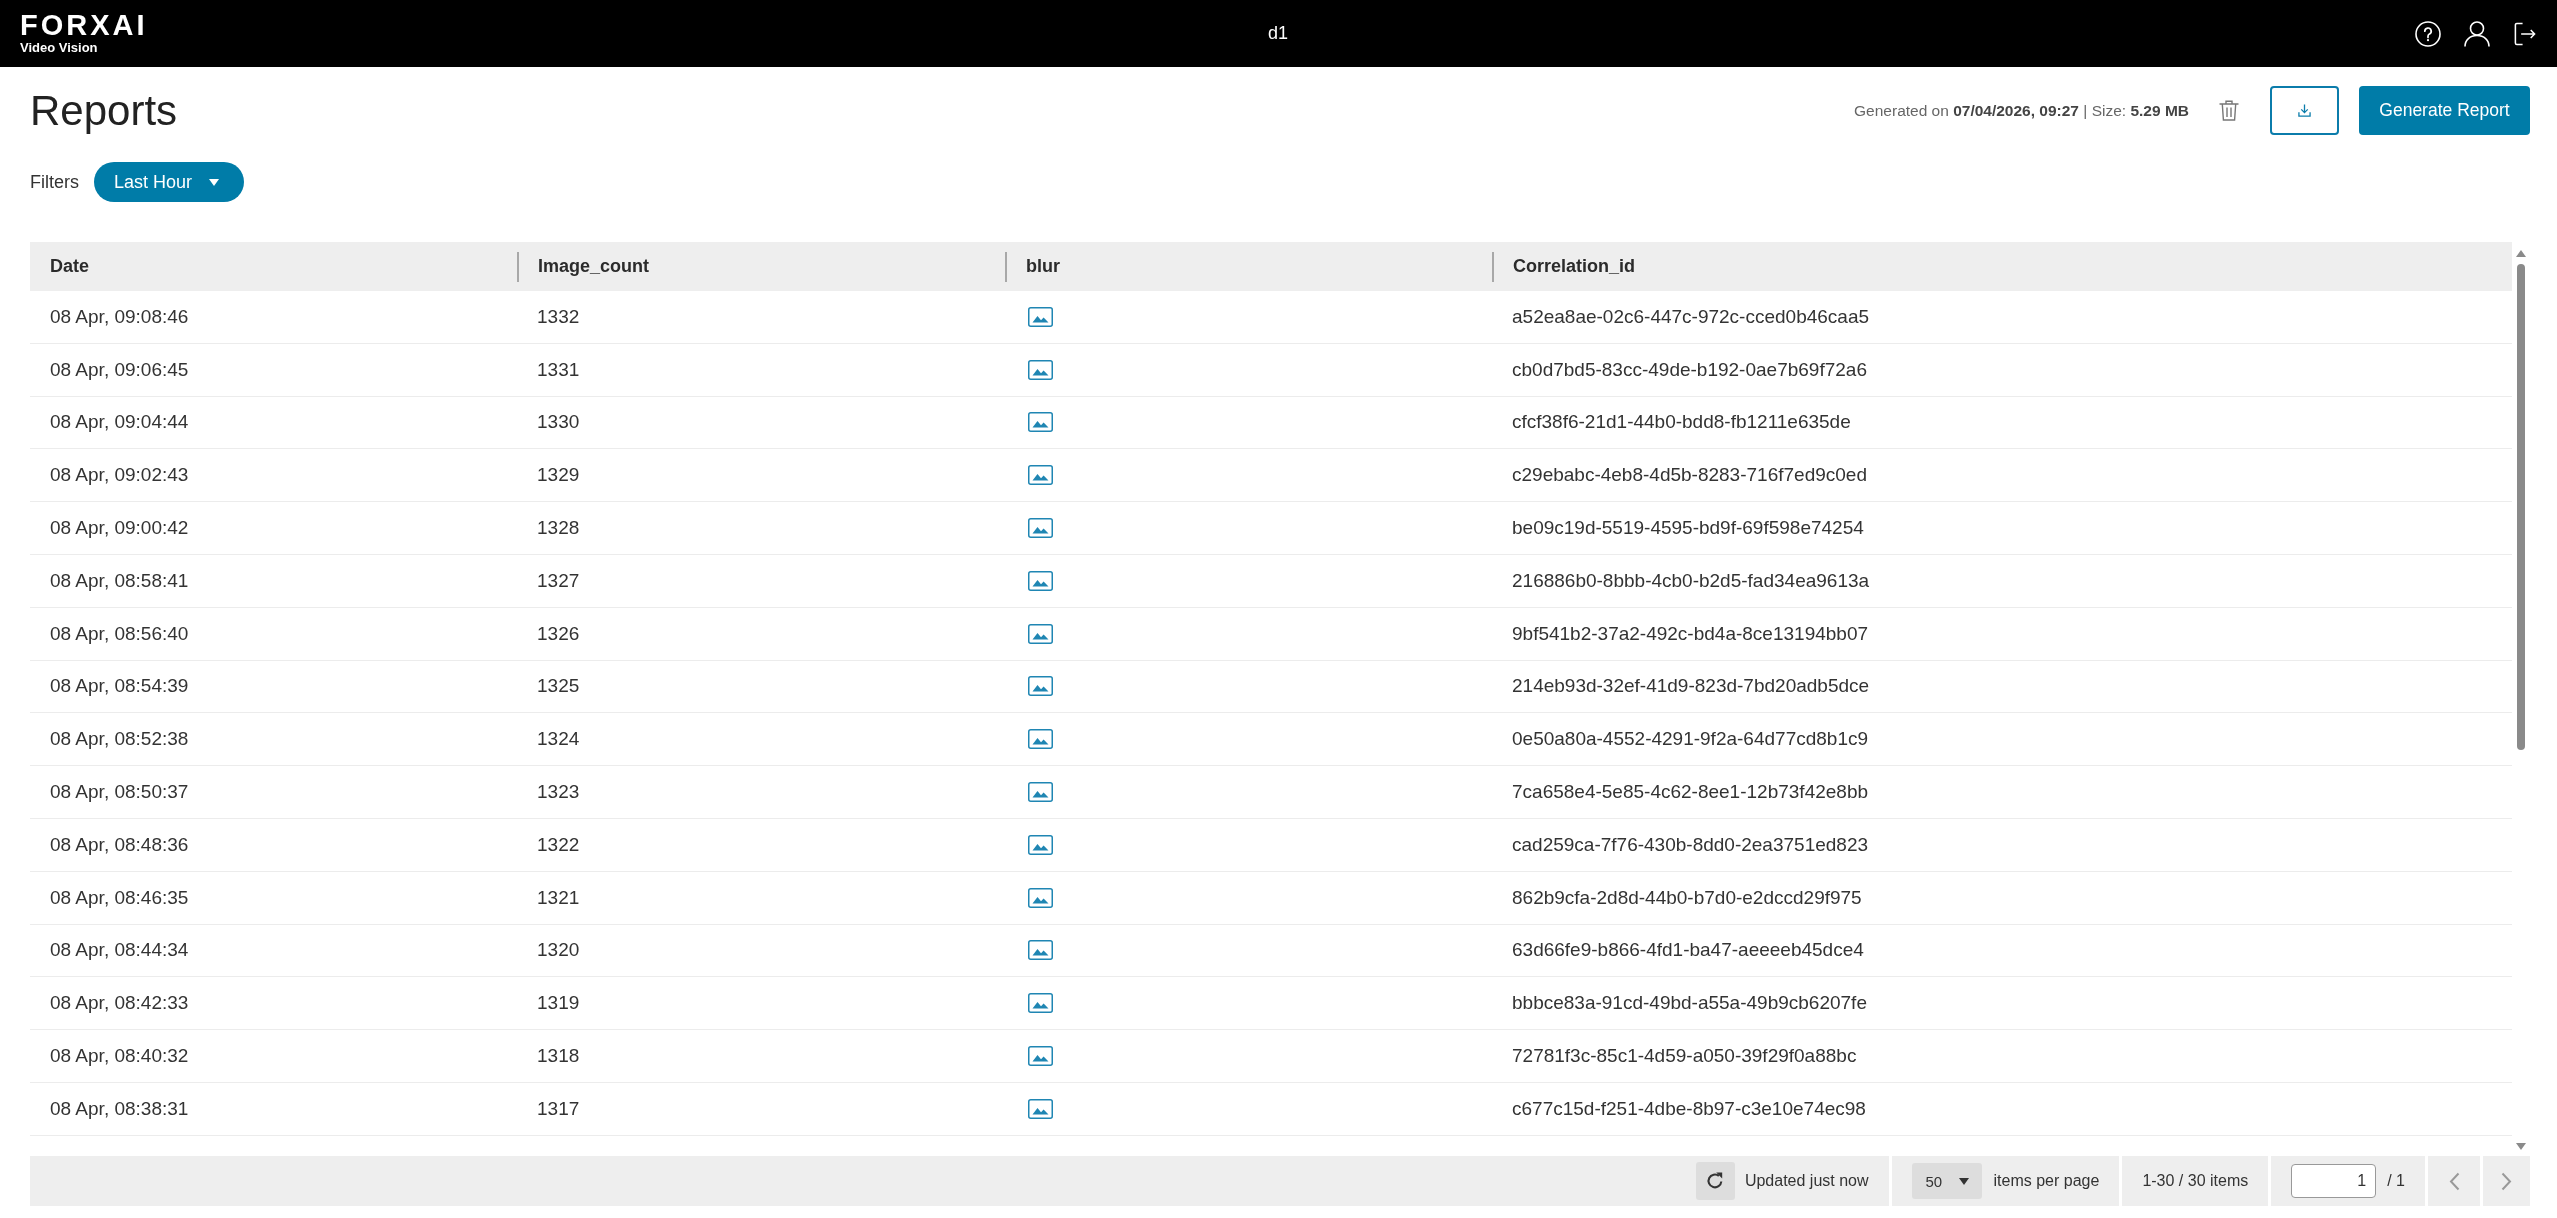  Describe the element at coordinates (2477, 33) in the screenshot. I see `user-icon` at that location.